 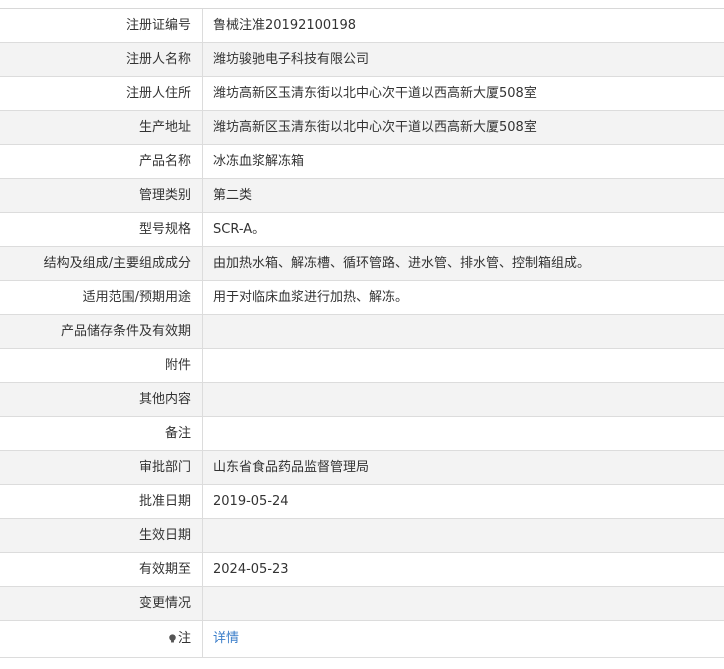 I want to click on table-row: 附件, so click(x=362, y=366).